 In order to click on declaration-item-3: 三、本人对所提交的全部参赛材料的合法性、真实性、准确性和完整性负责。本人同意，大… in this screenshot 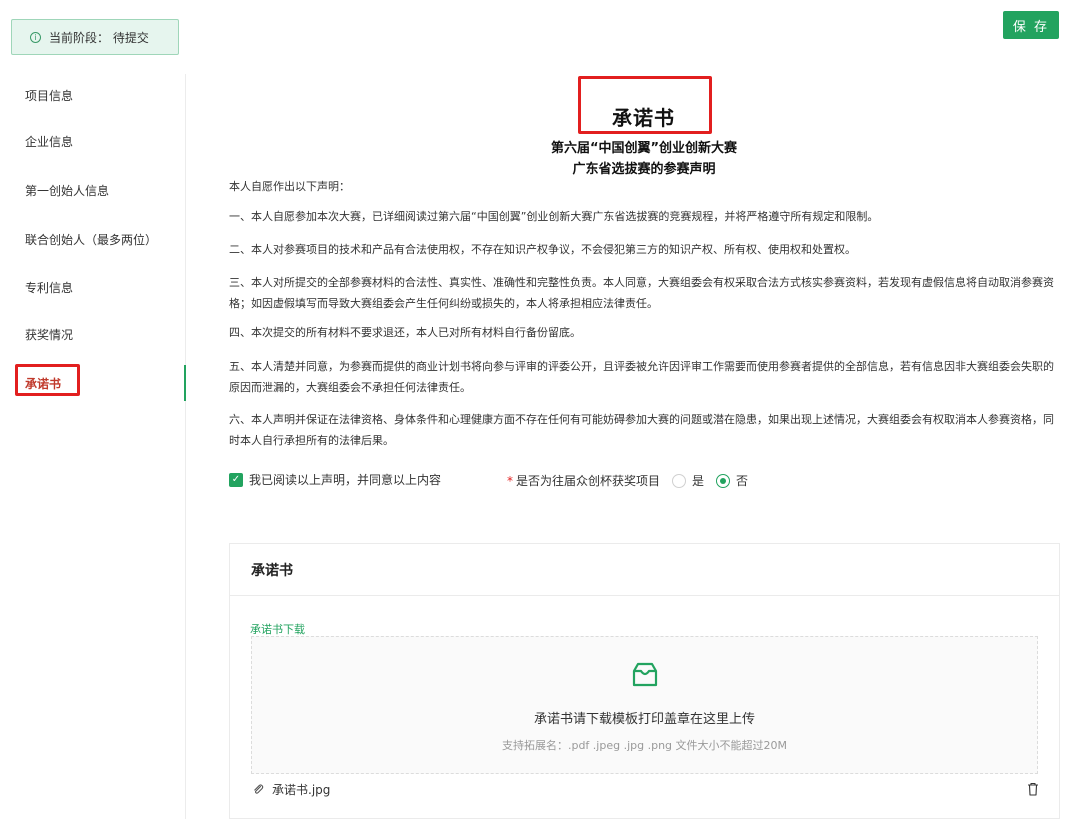, I will do `click(641, 293)`.